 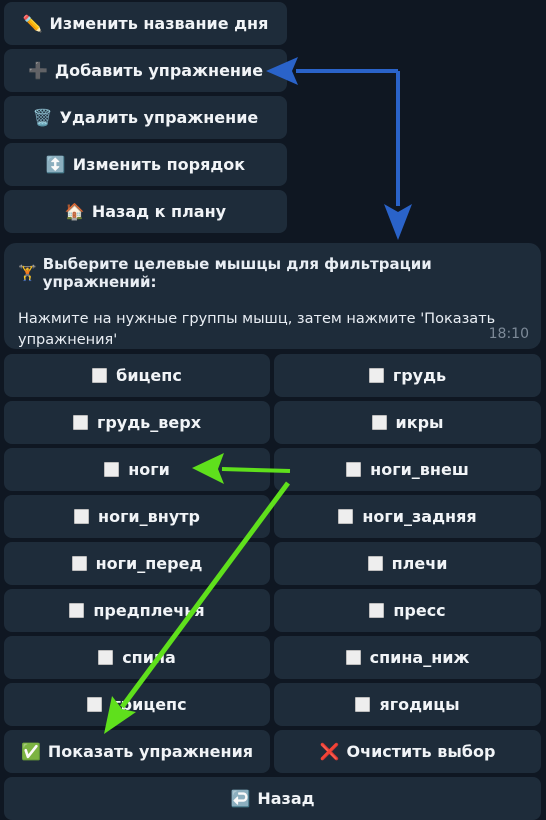 I want to click on show-exercises-button: ✅ Показать упражнения, so click(x=137, y=751).